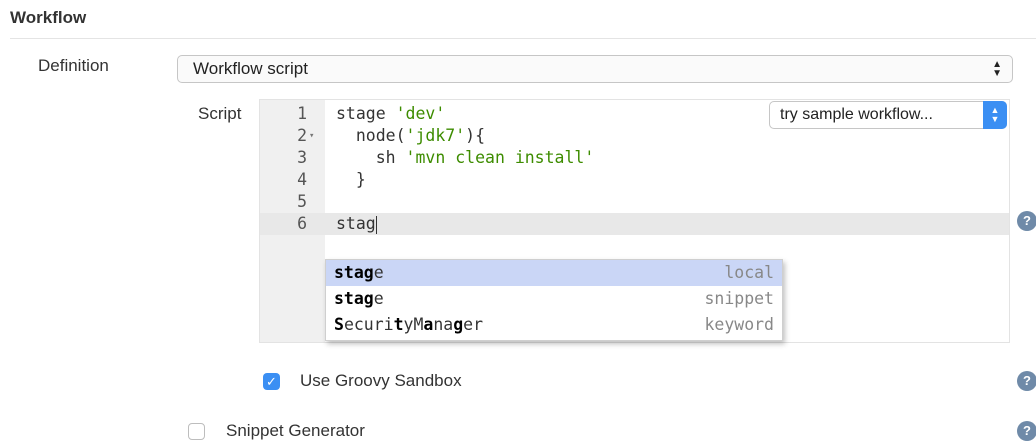 The image size is (1036, 443). I want to click on code-plain: stag, so click(356, 223).